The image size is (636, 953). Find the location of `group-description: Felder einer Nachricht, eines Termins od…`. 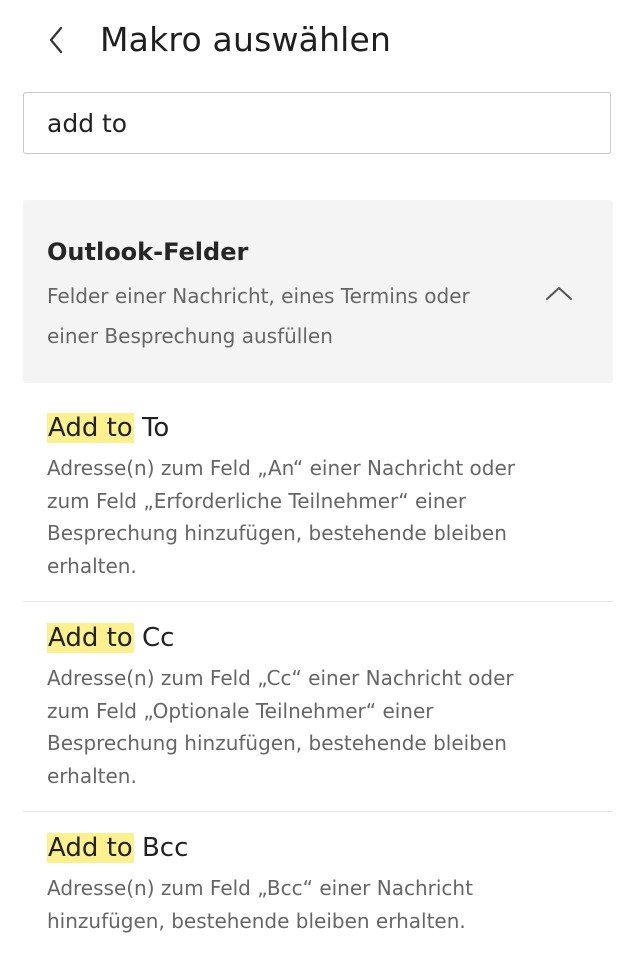

group-description: Felder einer Nachricht, eines Termins od… is located at coordinates (258, 316).